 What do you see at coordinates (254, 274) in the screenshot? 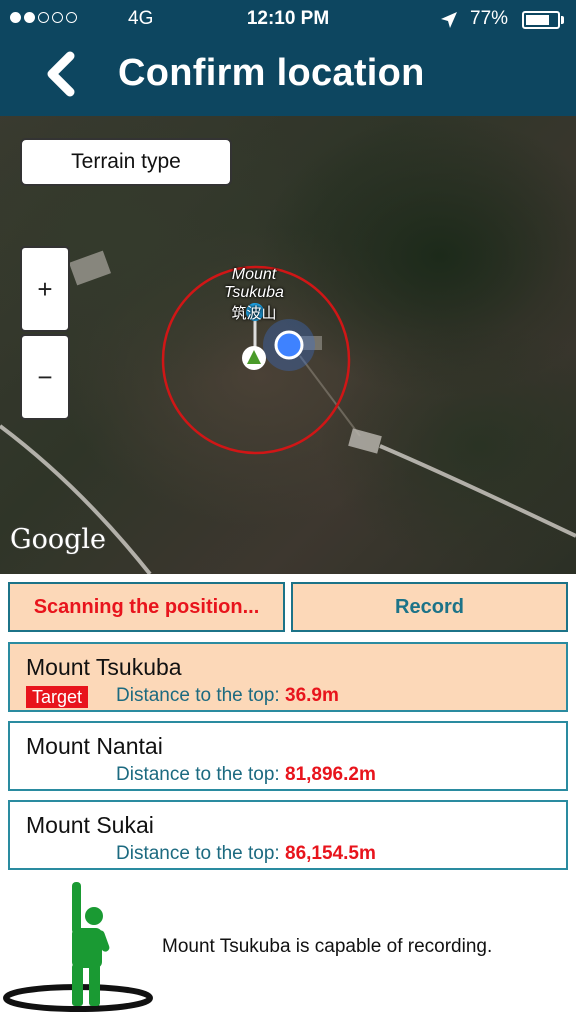
I see `place-label-line1: Mount` at bounding box center [254, 274].